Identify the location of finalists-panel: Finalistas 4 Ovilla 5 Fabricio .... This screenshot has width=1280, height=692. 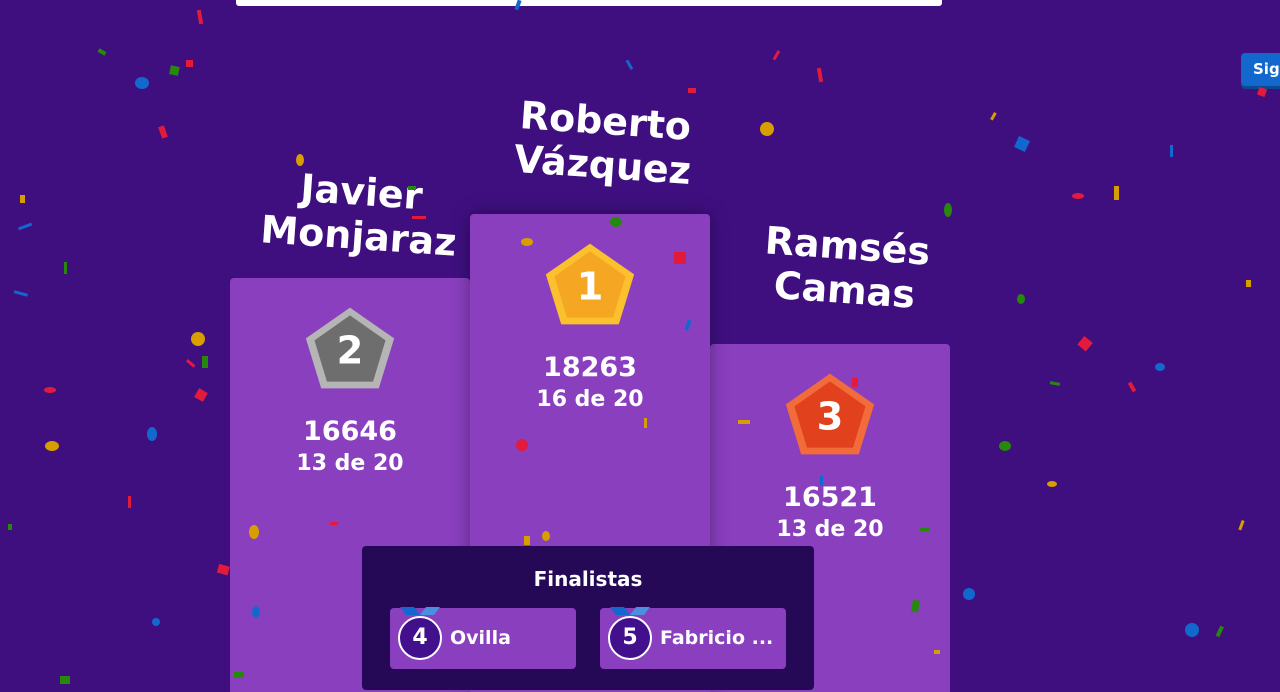
(588, 618).